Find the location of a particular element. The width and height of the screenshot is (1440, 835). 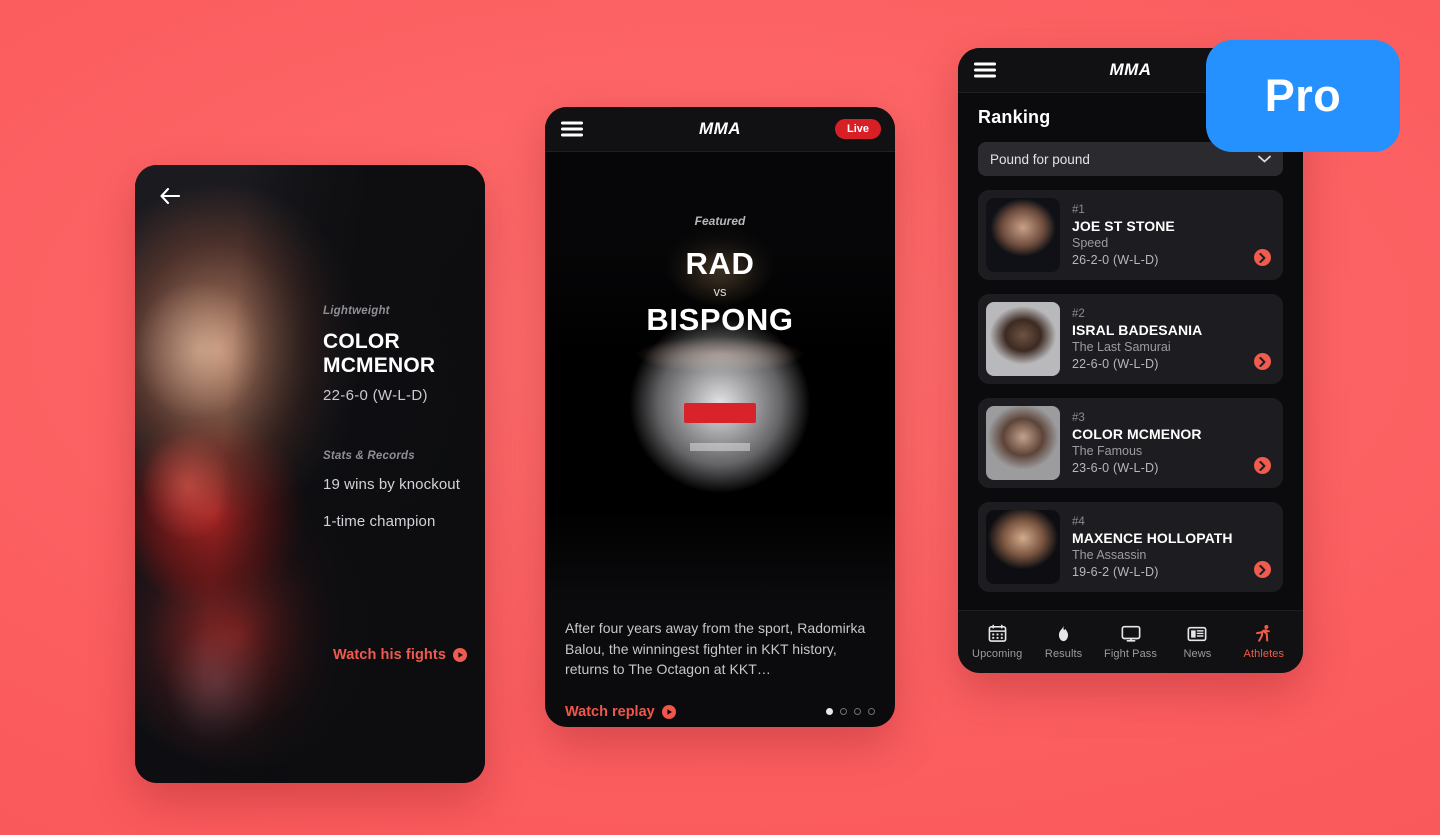

athlete-record: 23-6-0 (W-L-D) is located at coordinates (1115, 467).